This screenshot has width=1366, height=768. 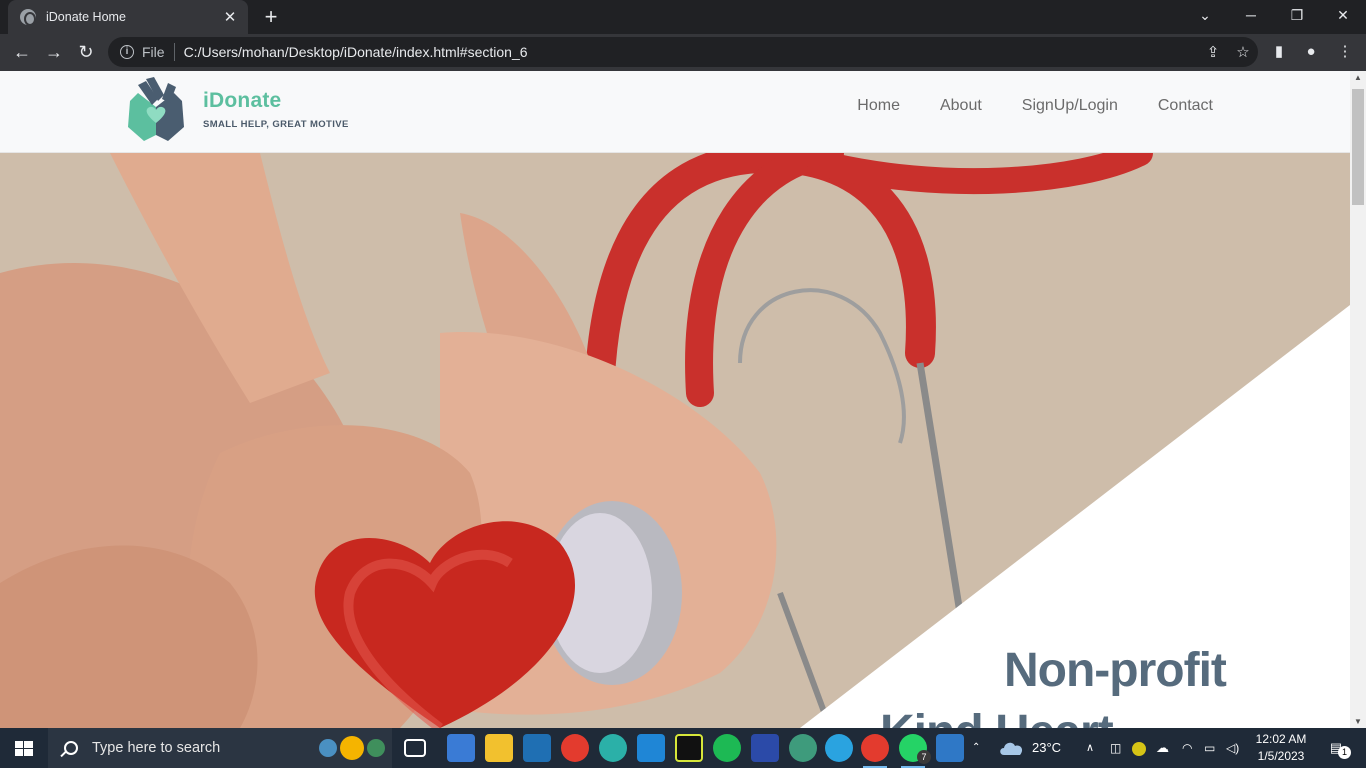 I want to click on edge-icon, so click(x=613, y=748).